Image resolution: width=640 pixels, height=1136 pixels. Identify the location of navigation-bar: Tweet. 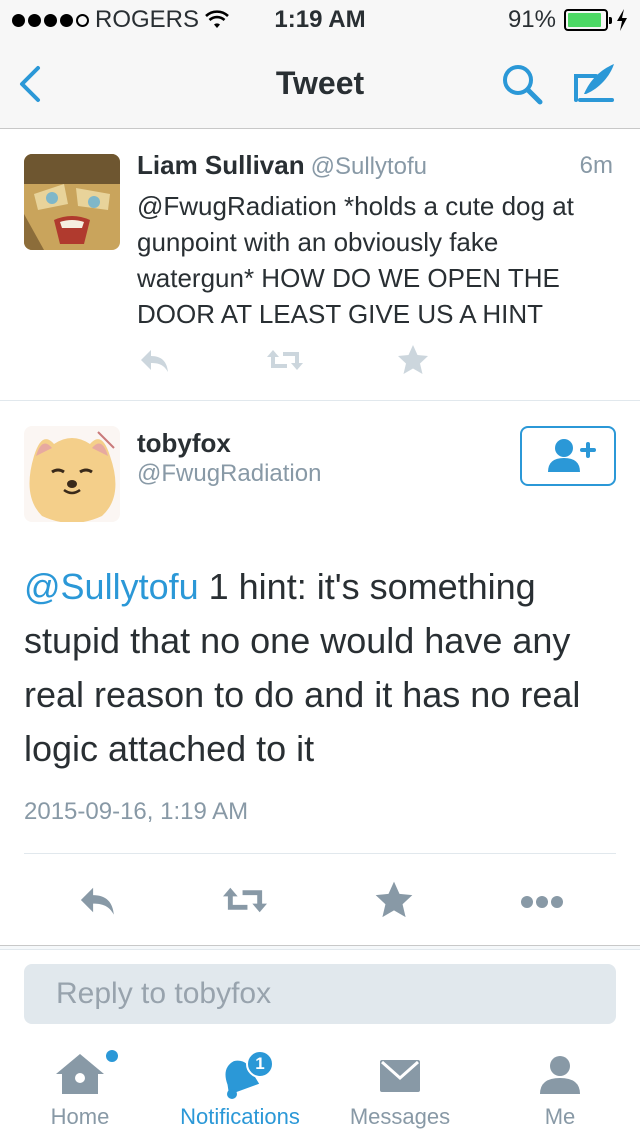
(320, 84).